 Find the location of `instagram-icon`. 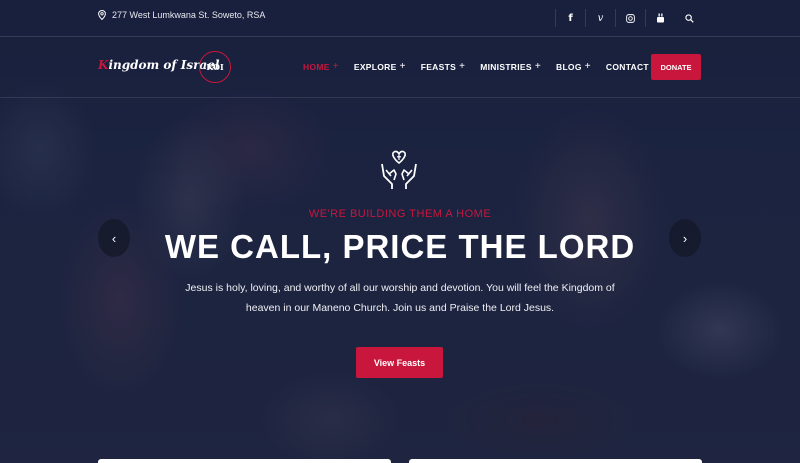

instagram-icon is located at coordinates (630, 18).